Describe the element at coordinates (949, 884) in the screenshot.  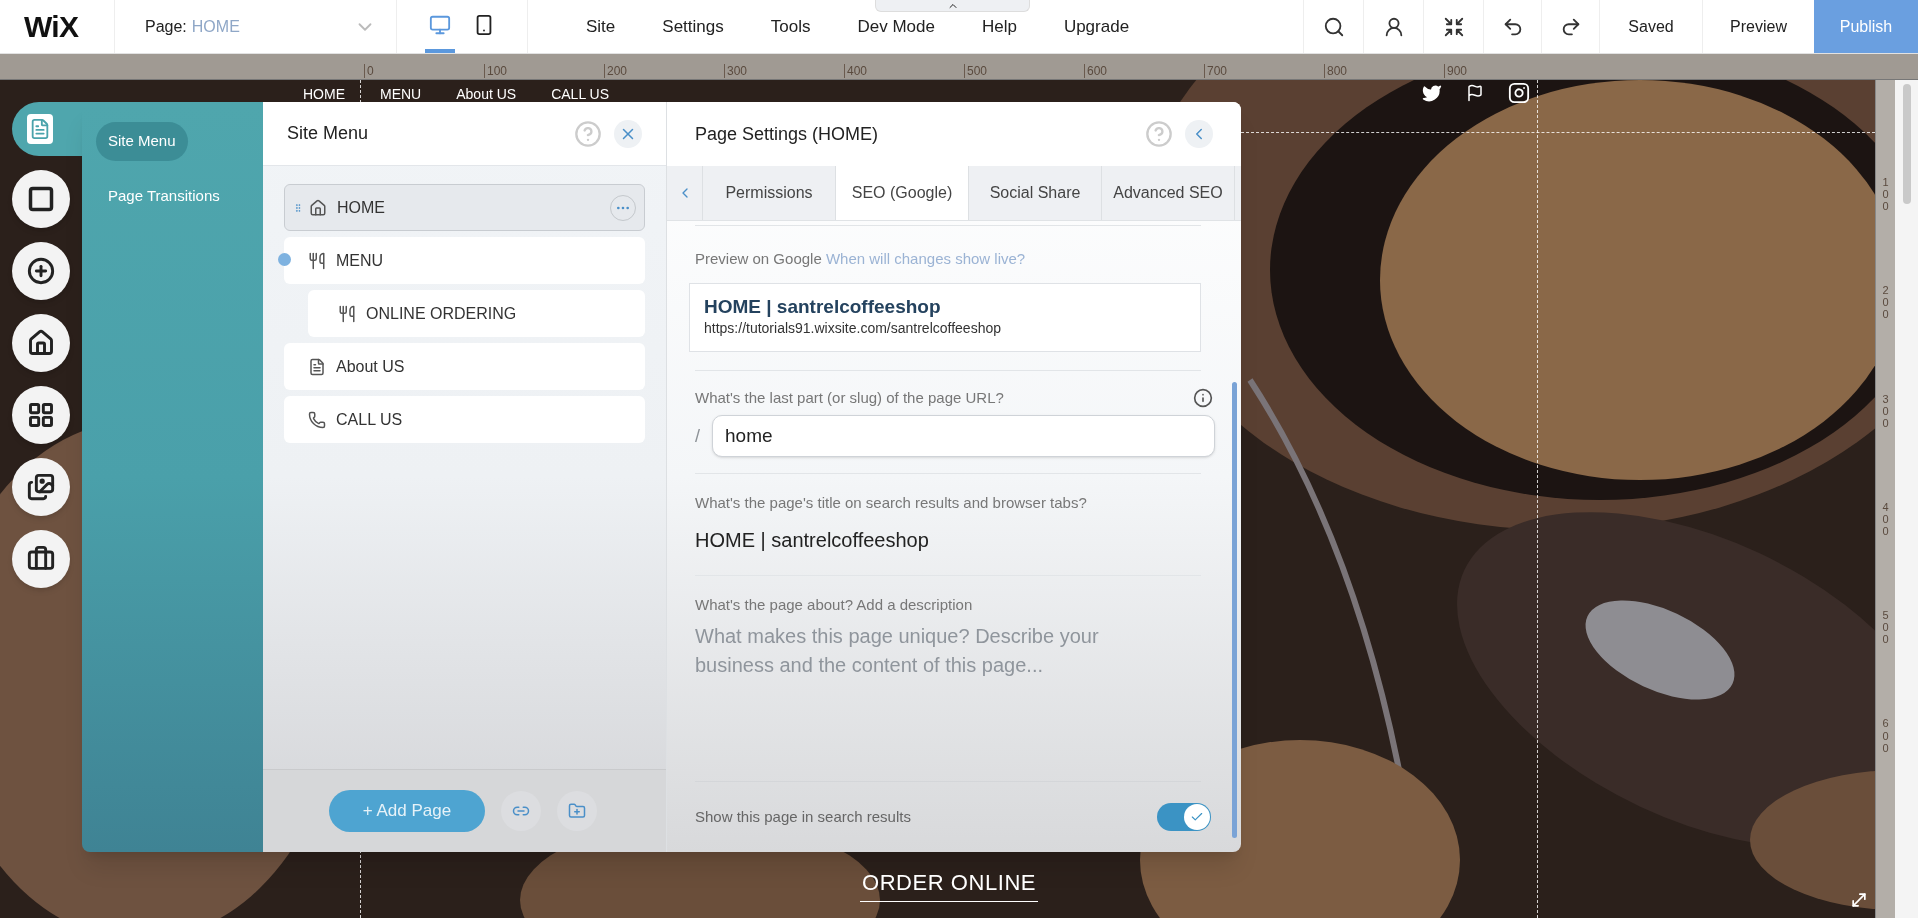
I see `order-online-link: ORDER ONLINE` at that location.